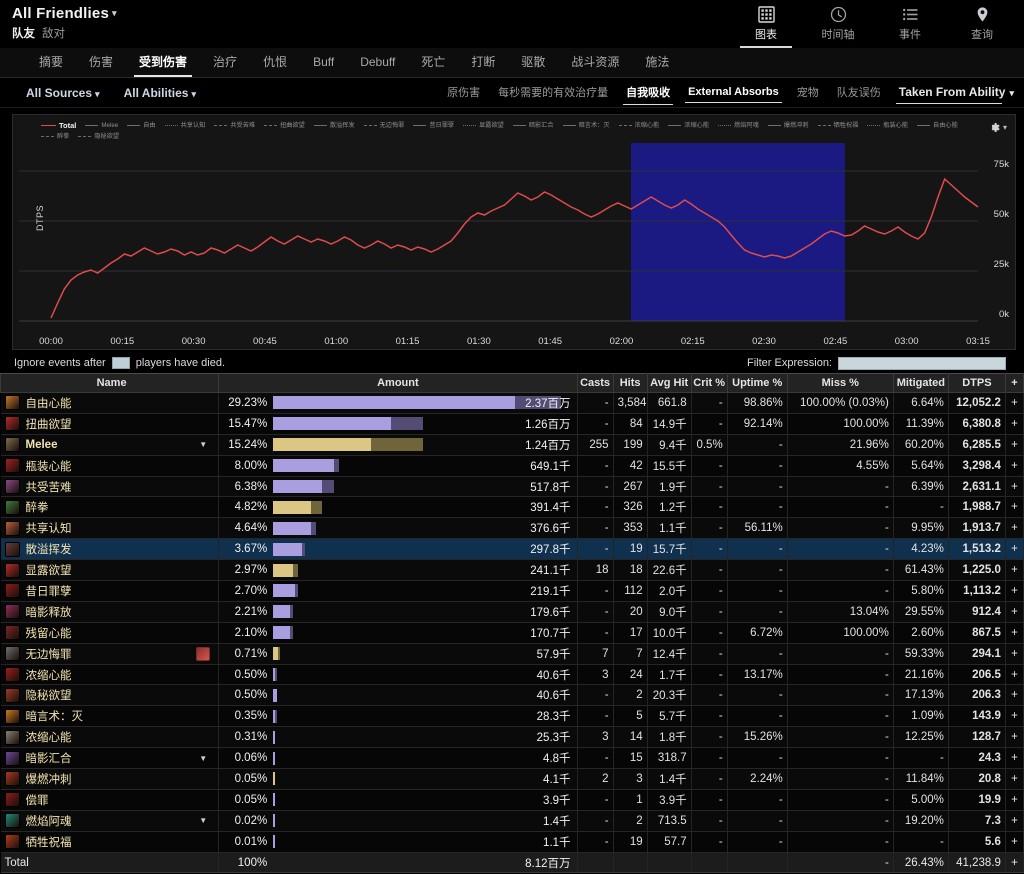 This screenshot has width=1024, height=874. What do you see at coordinates (533, 125) in the screenshot?
I see `legend-item-10: 暗影汇合` at bounding box center [533, 125].